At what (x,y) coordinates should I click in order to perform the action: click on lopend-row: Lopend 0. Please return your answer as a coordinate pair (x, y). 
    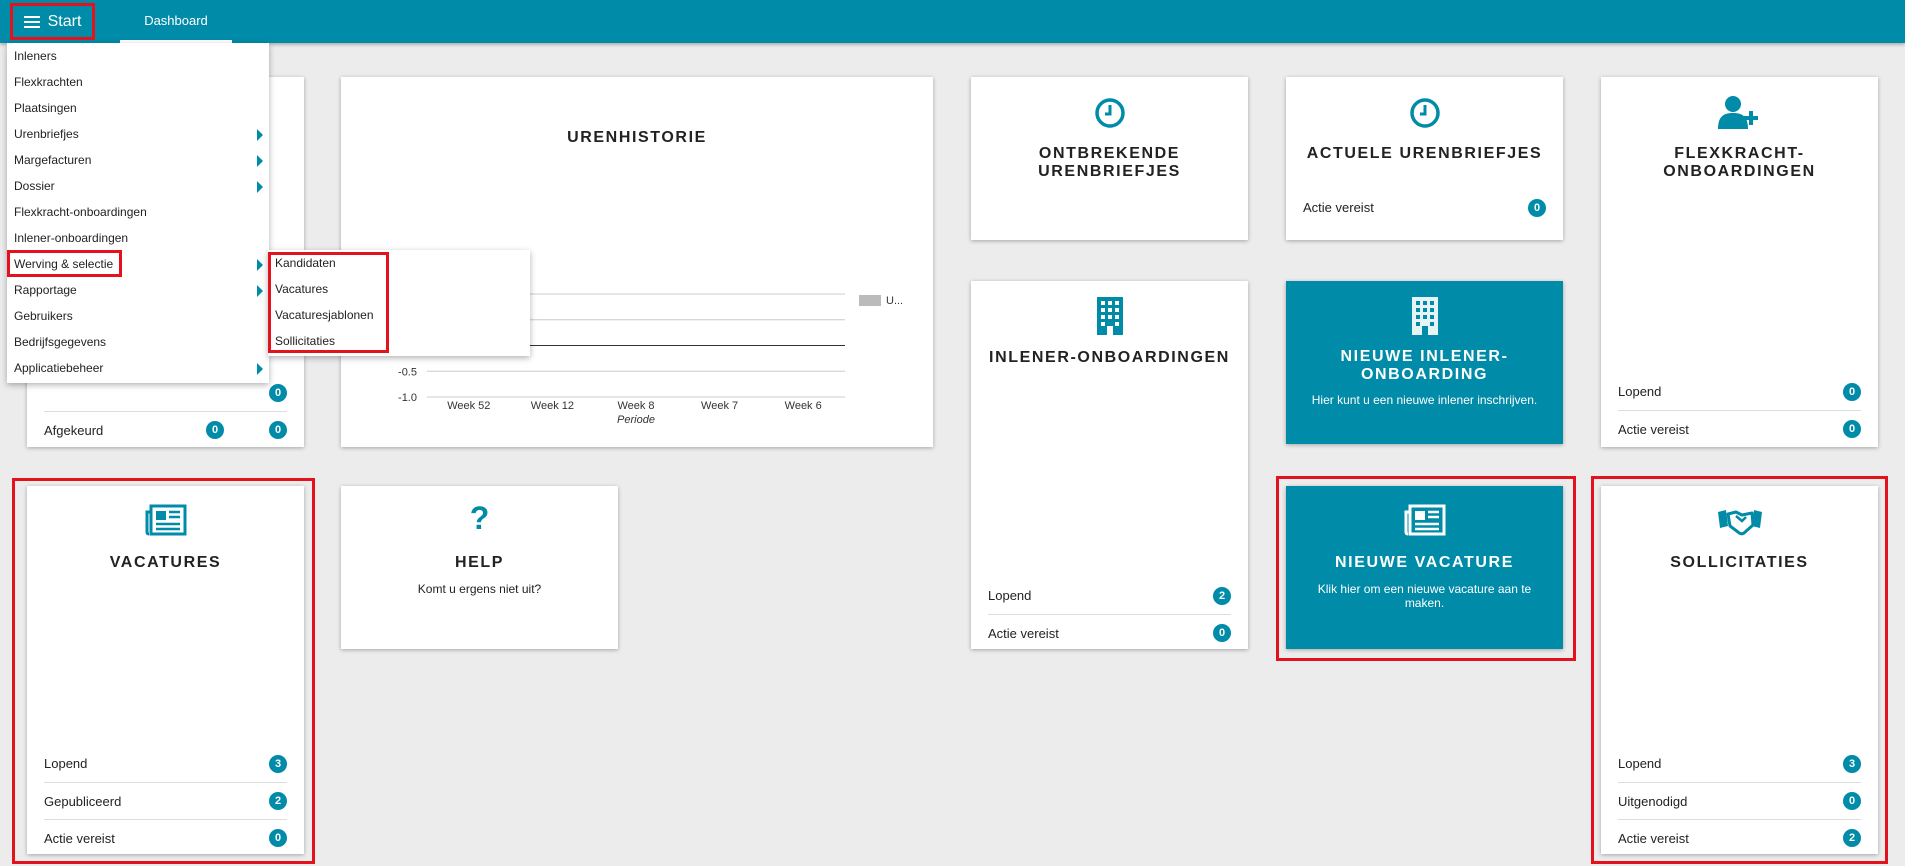
    Looking at the image, I should click on (1739, 391).